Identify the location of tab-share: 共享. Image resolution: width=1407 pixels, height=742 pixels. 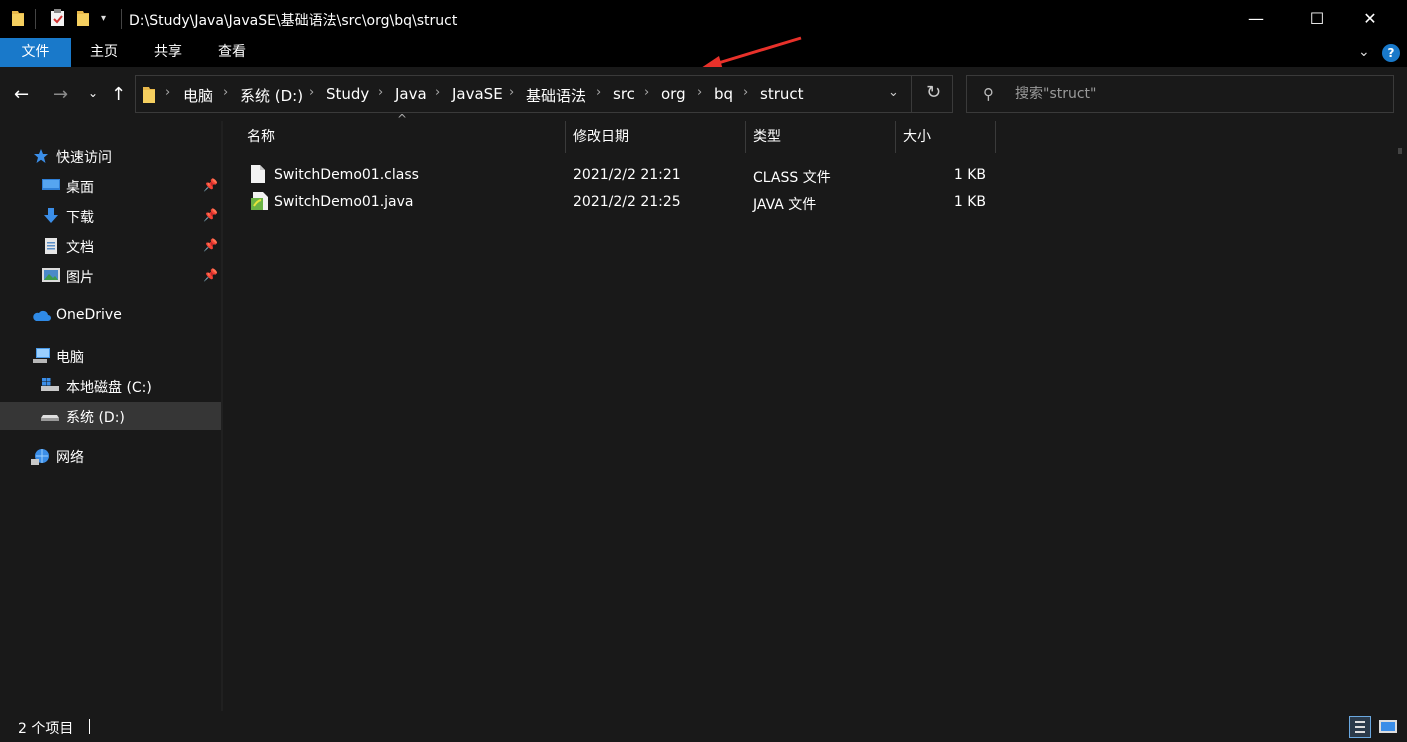
(168, 52).